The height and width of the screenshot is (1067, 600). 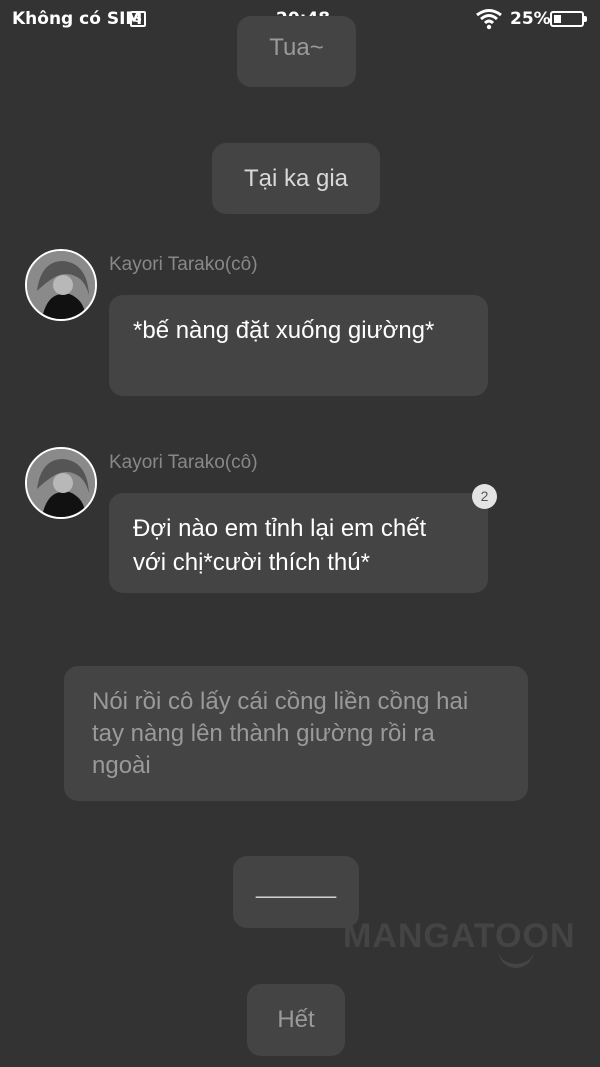 What do you see at coordinates (138, 19) in the screenshot?
I see `sim-icon: S` at bounding box center [138, 19].